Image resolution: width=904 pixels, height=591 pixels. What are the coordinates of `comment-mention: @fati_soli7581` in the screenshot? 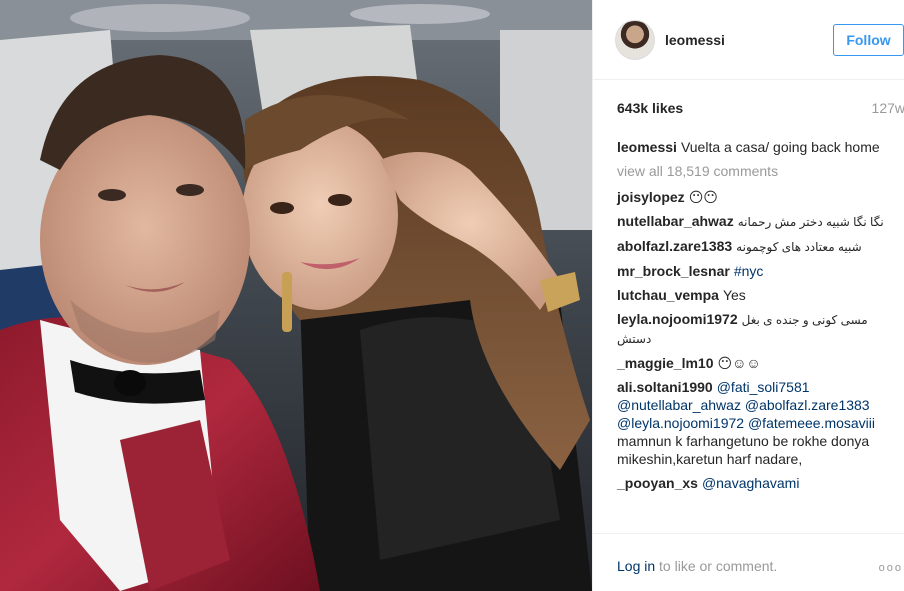 It's located at (763, 387).